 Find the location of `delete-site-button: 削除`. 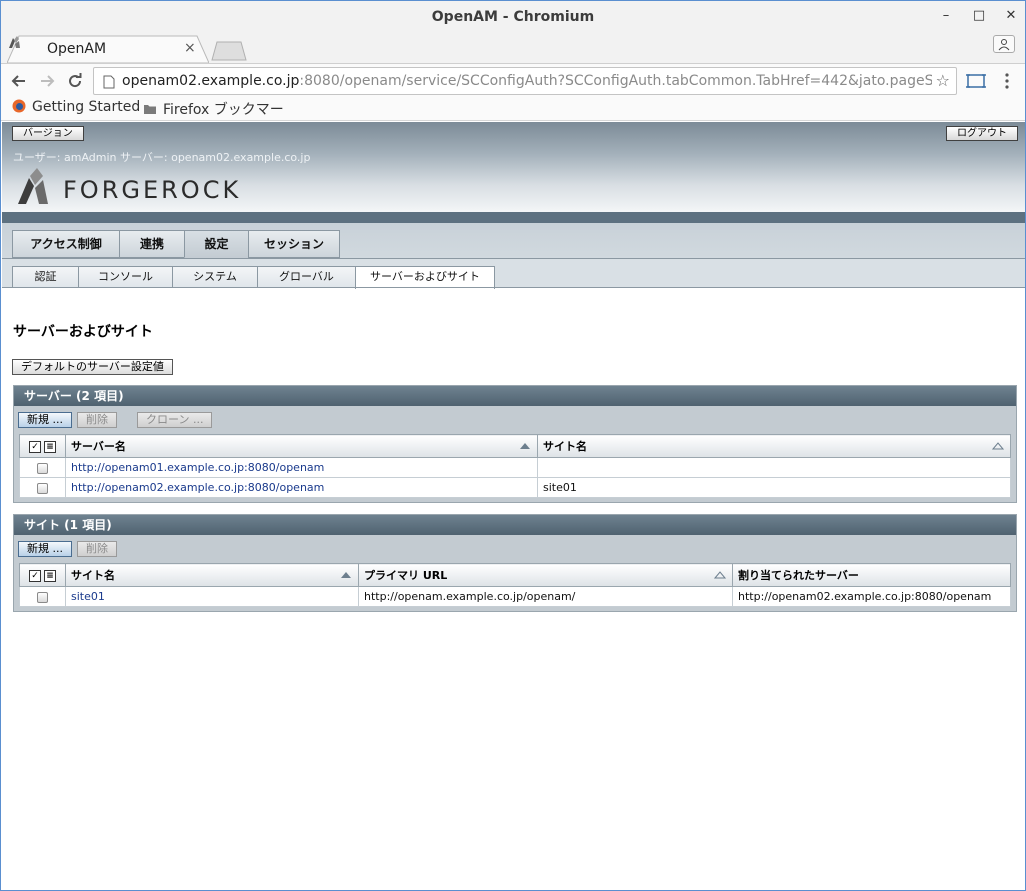

delete-site-button: 削除 is located at coordinates (97, 549).